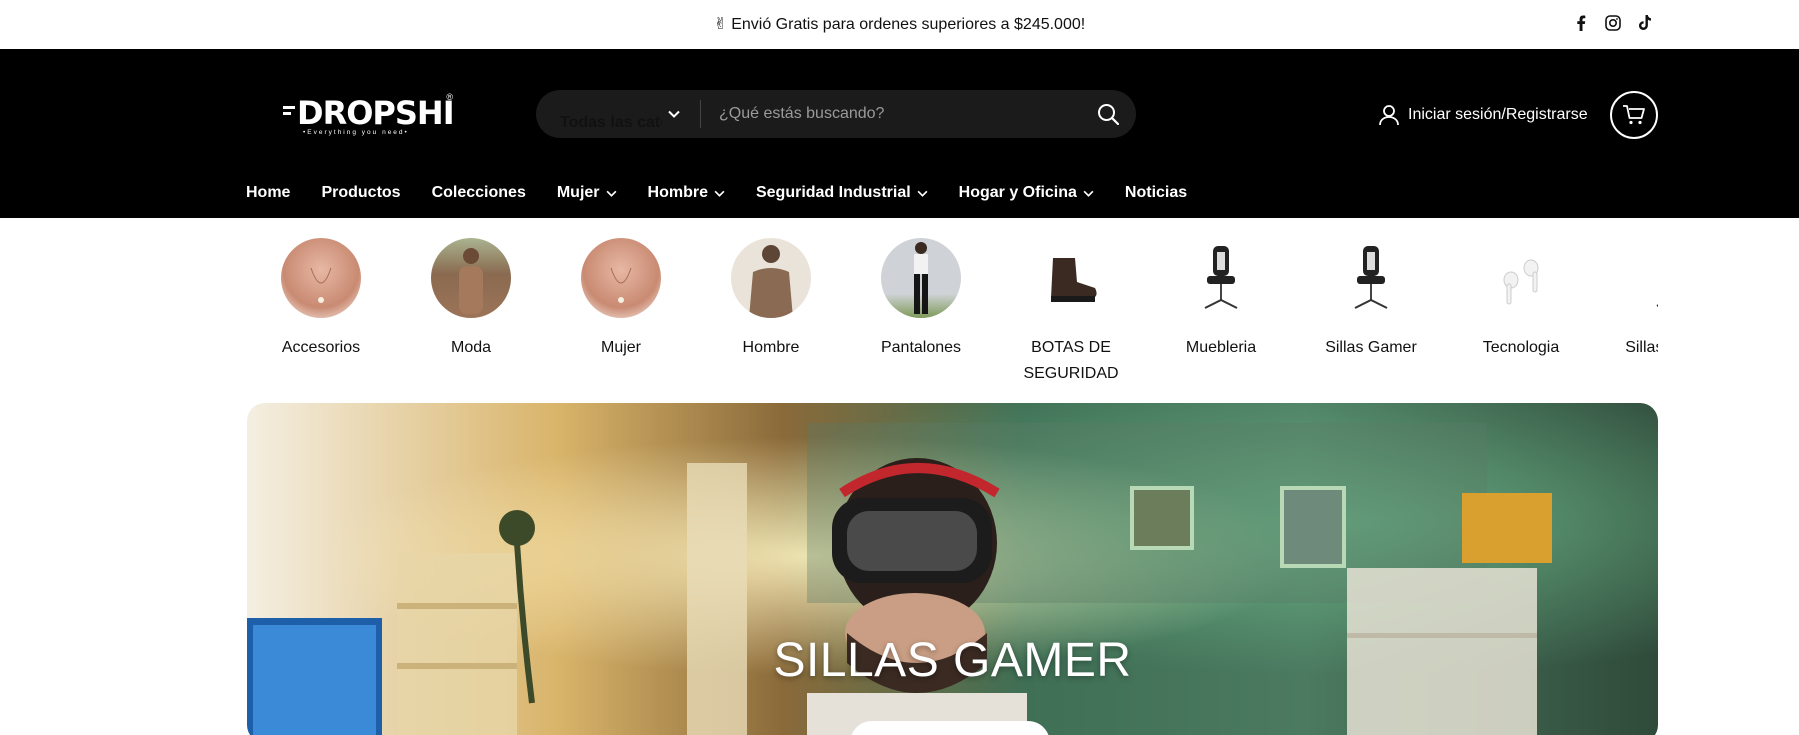 Image resolution: width=1799 pixels, height=735 pixels. What do you see at coordinates (449, 97) in the screenshot?
I see `logo-registered-mark: ®` at bounding box center [449, 97].